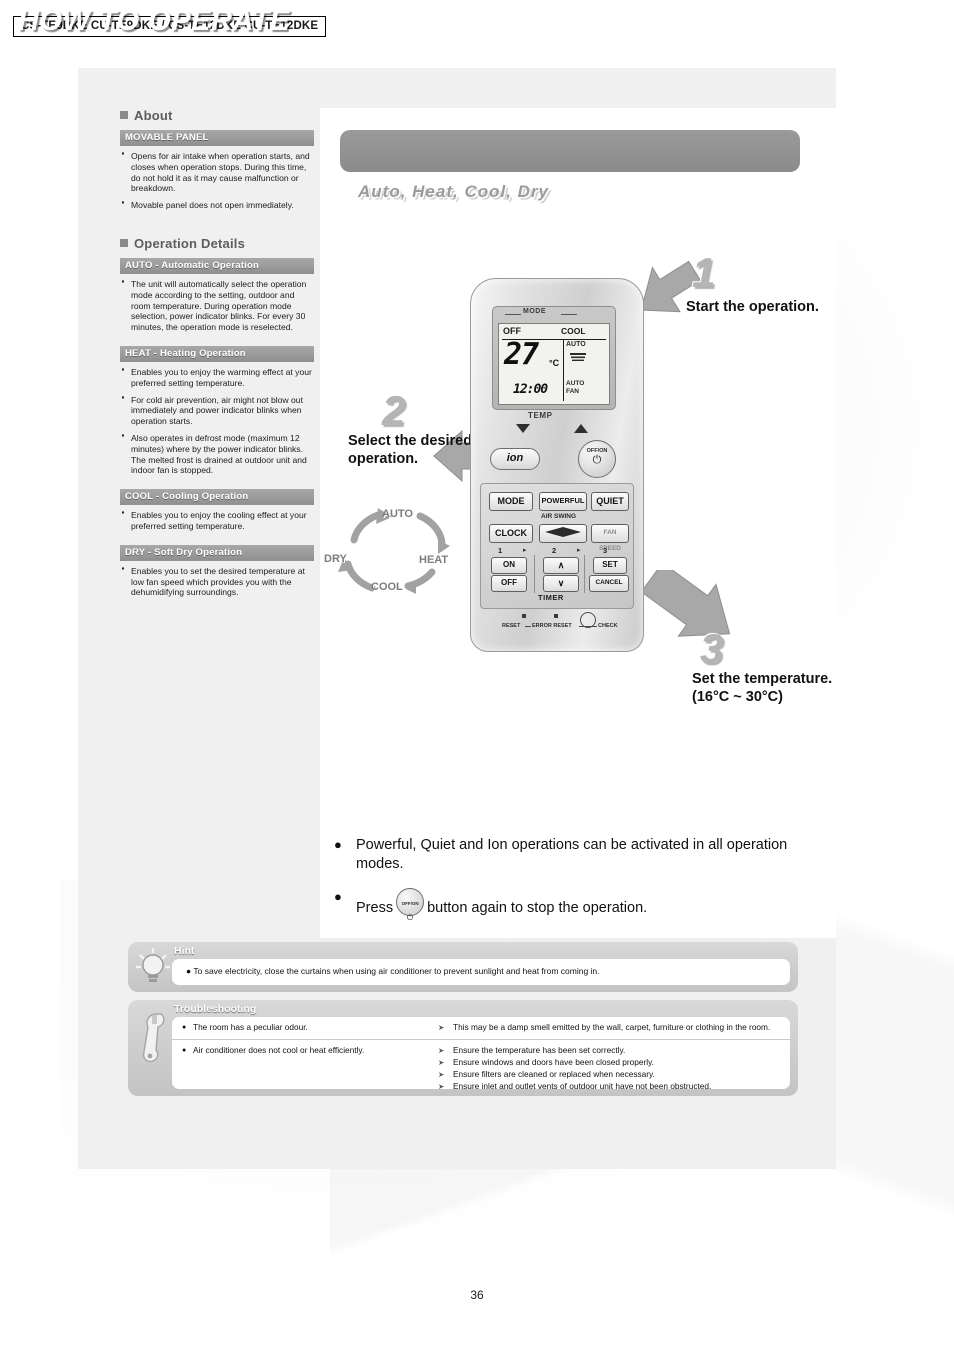  I want to click on lcd-fan-auto-label: AUTO, so click(575, 383).